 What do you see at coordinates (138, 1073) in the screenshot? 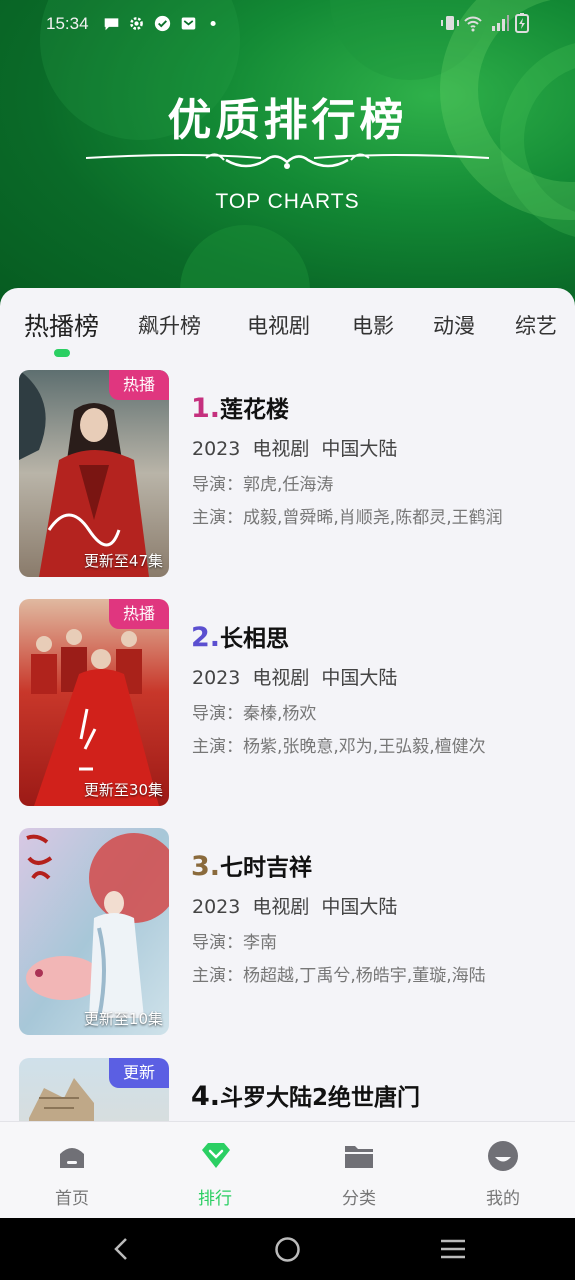
I see `status-badge: 更新` at bounding box center [138, 1073].